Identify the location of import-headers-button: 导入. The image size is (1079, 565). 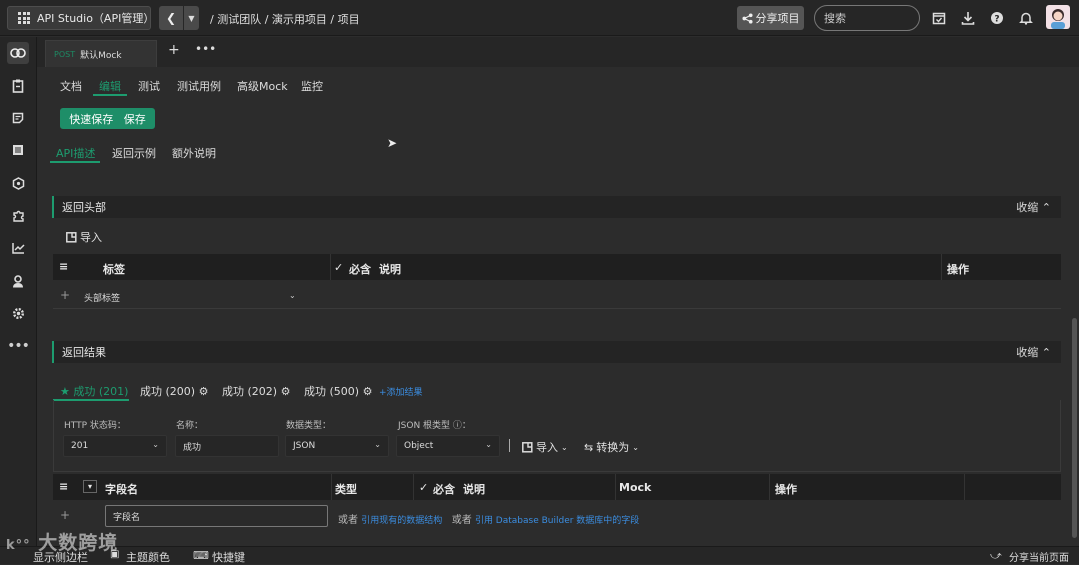
(84, 237).